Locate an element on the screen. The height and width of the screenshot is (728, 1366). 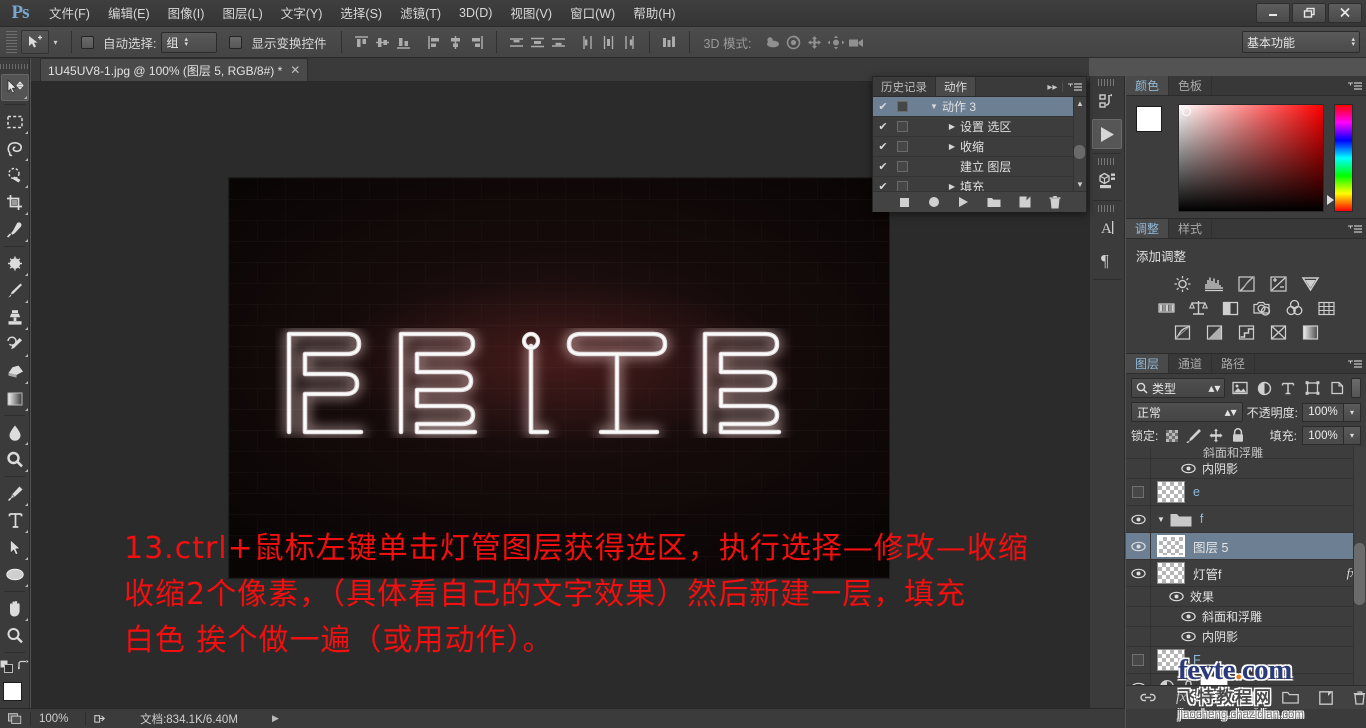
tab-styles: 样式 is located at coordinates (1191, 228).